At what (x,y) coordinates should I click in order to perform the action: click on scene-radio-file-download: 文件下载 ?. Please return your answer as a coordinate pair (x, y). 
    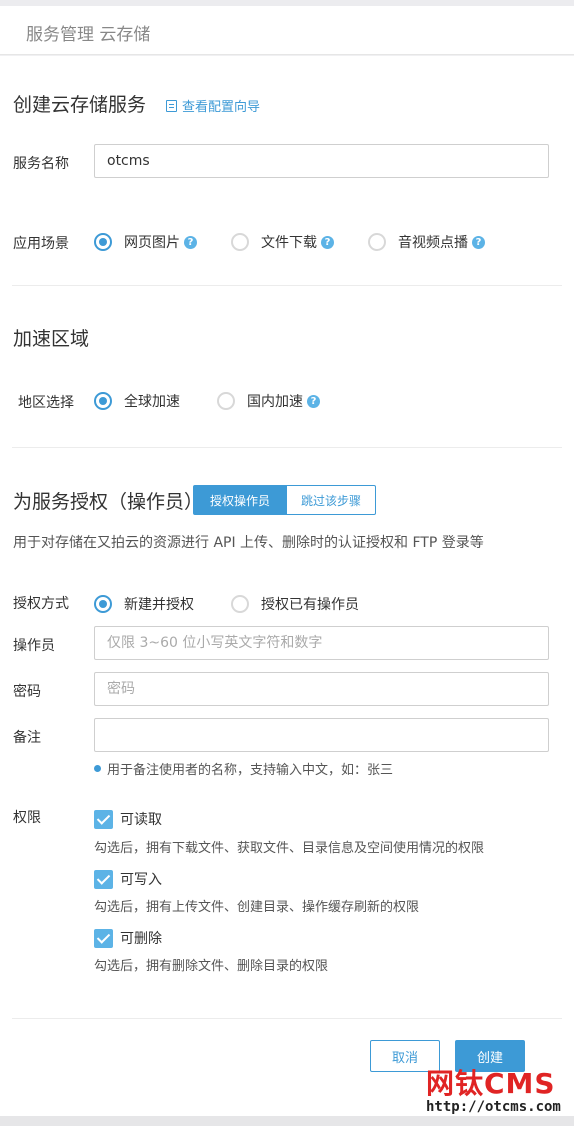
    Looking at the image, I should click on (282, 242).